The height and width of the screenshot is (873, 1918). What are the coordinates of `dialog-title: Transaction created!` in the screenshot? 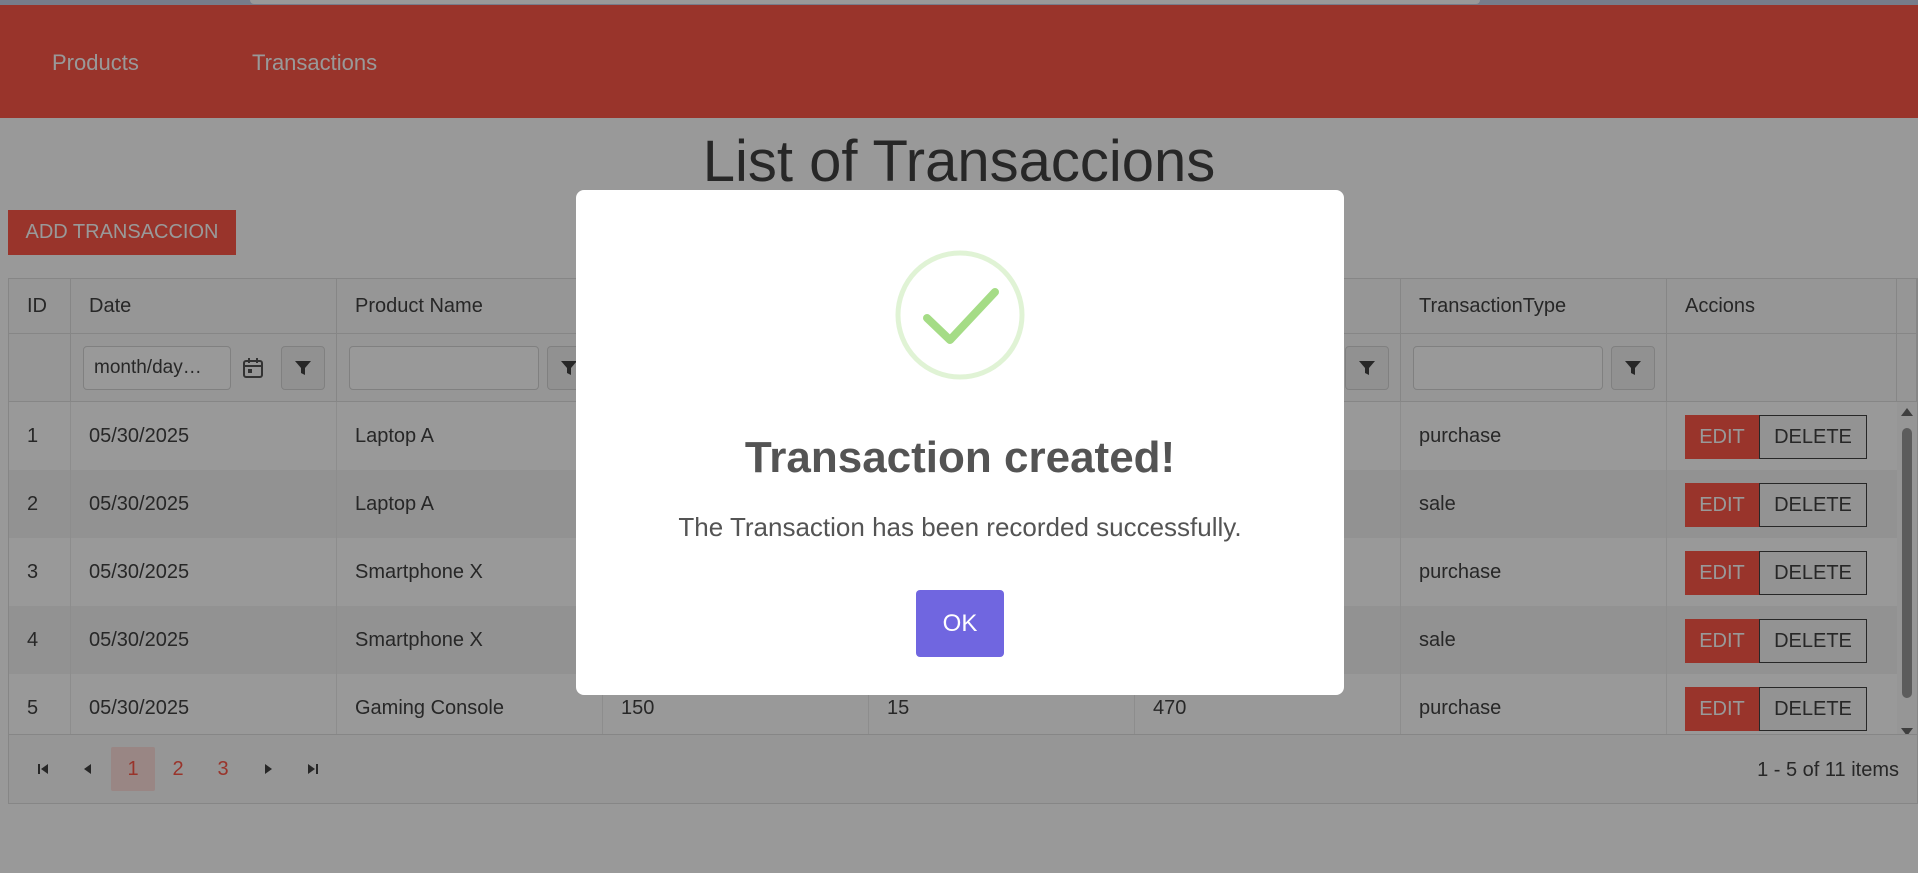 It's located at (960, 457).